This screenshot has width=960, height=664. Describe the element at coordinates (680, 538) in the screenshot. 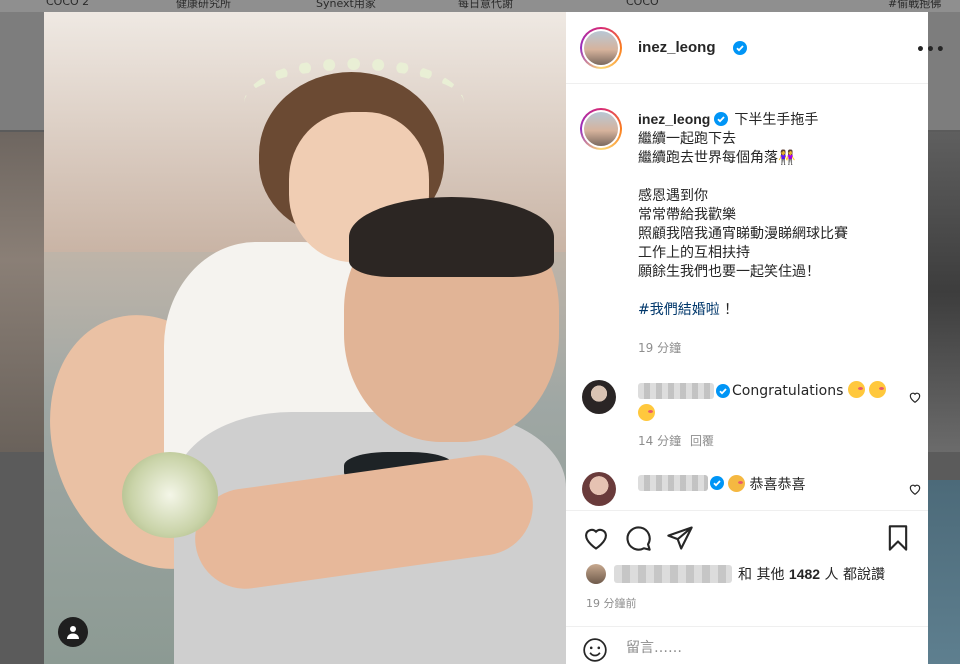

I see `share-paper-plane-icon` at that location.